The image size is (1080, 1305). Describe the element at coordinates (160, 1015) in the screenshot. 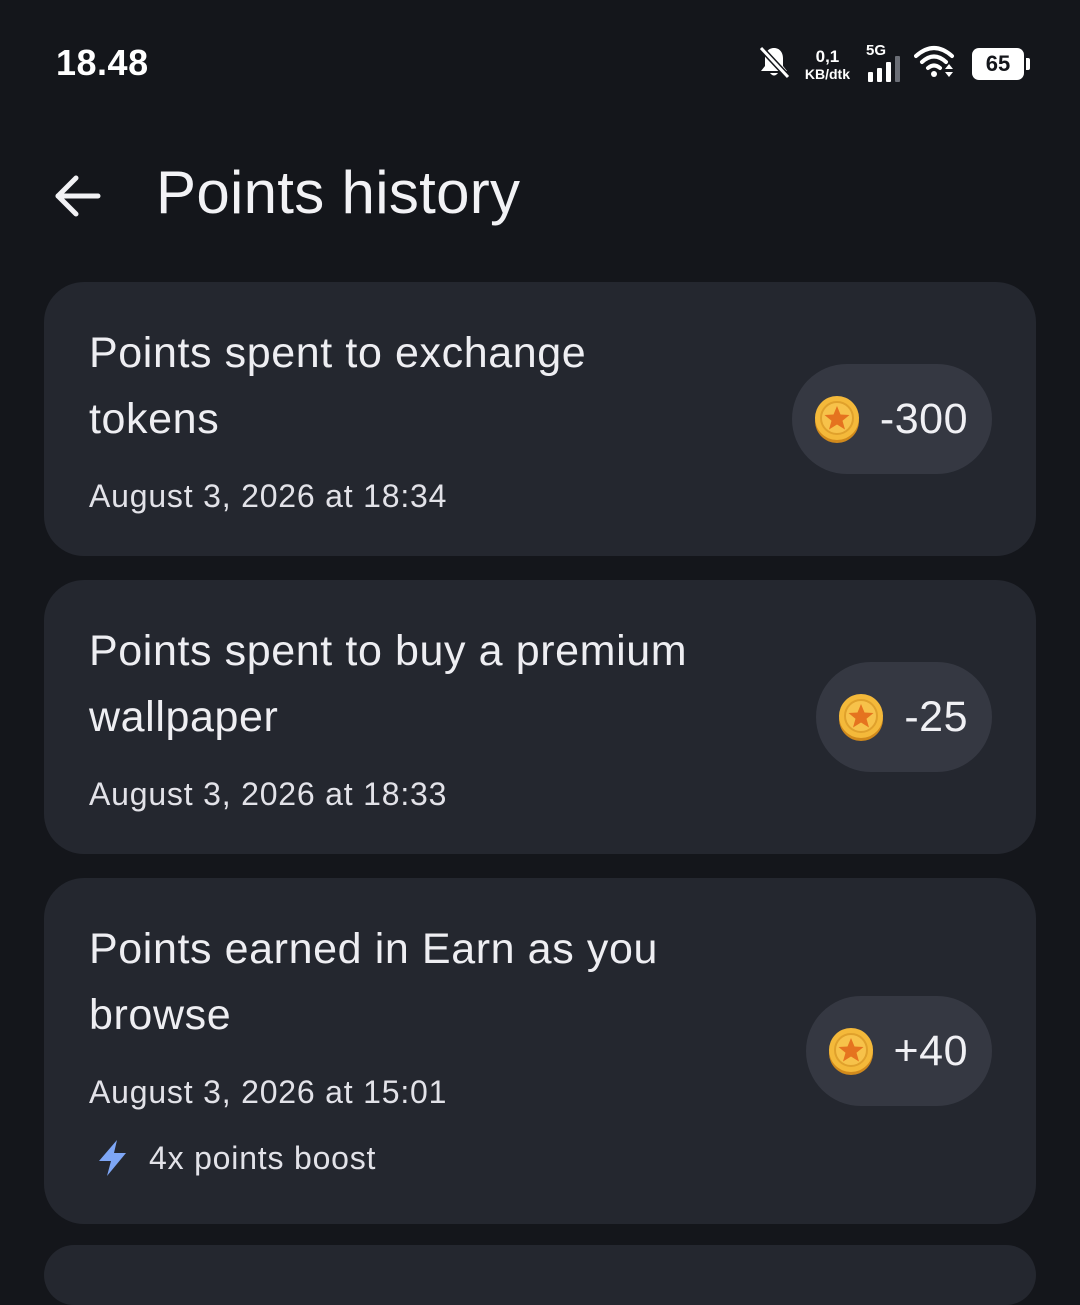

I see `history-item-title-line: browse` at that location.